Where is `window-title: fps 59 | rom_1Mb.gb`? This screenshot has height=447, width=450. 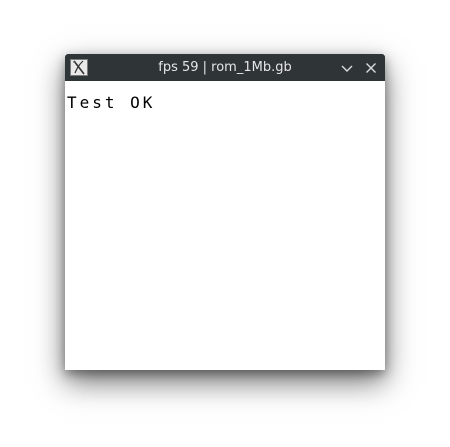 window-title: fps 59 | rom_1Mb.gb is located at coordinates (225, 67).